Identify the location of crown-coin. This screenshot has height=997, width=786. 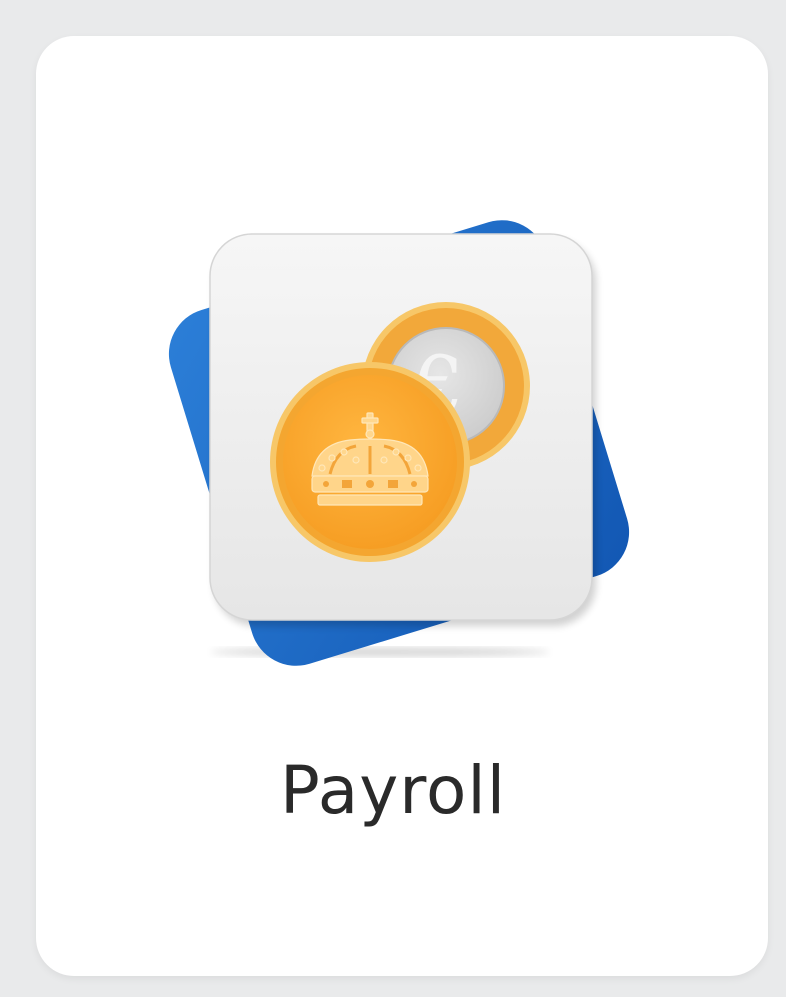
(370, 462).